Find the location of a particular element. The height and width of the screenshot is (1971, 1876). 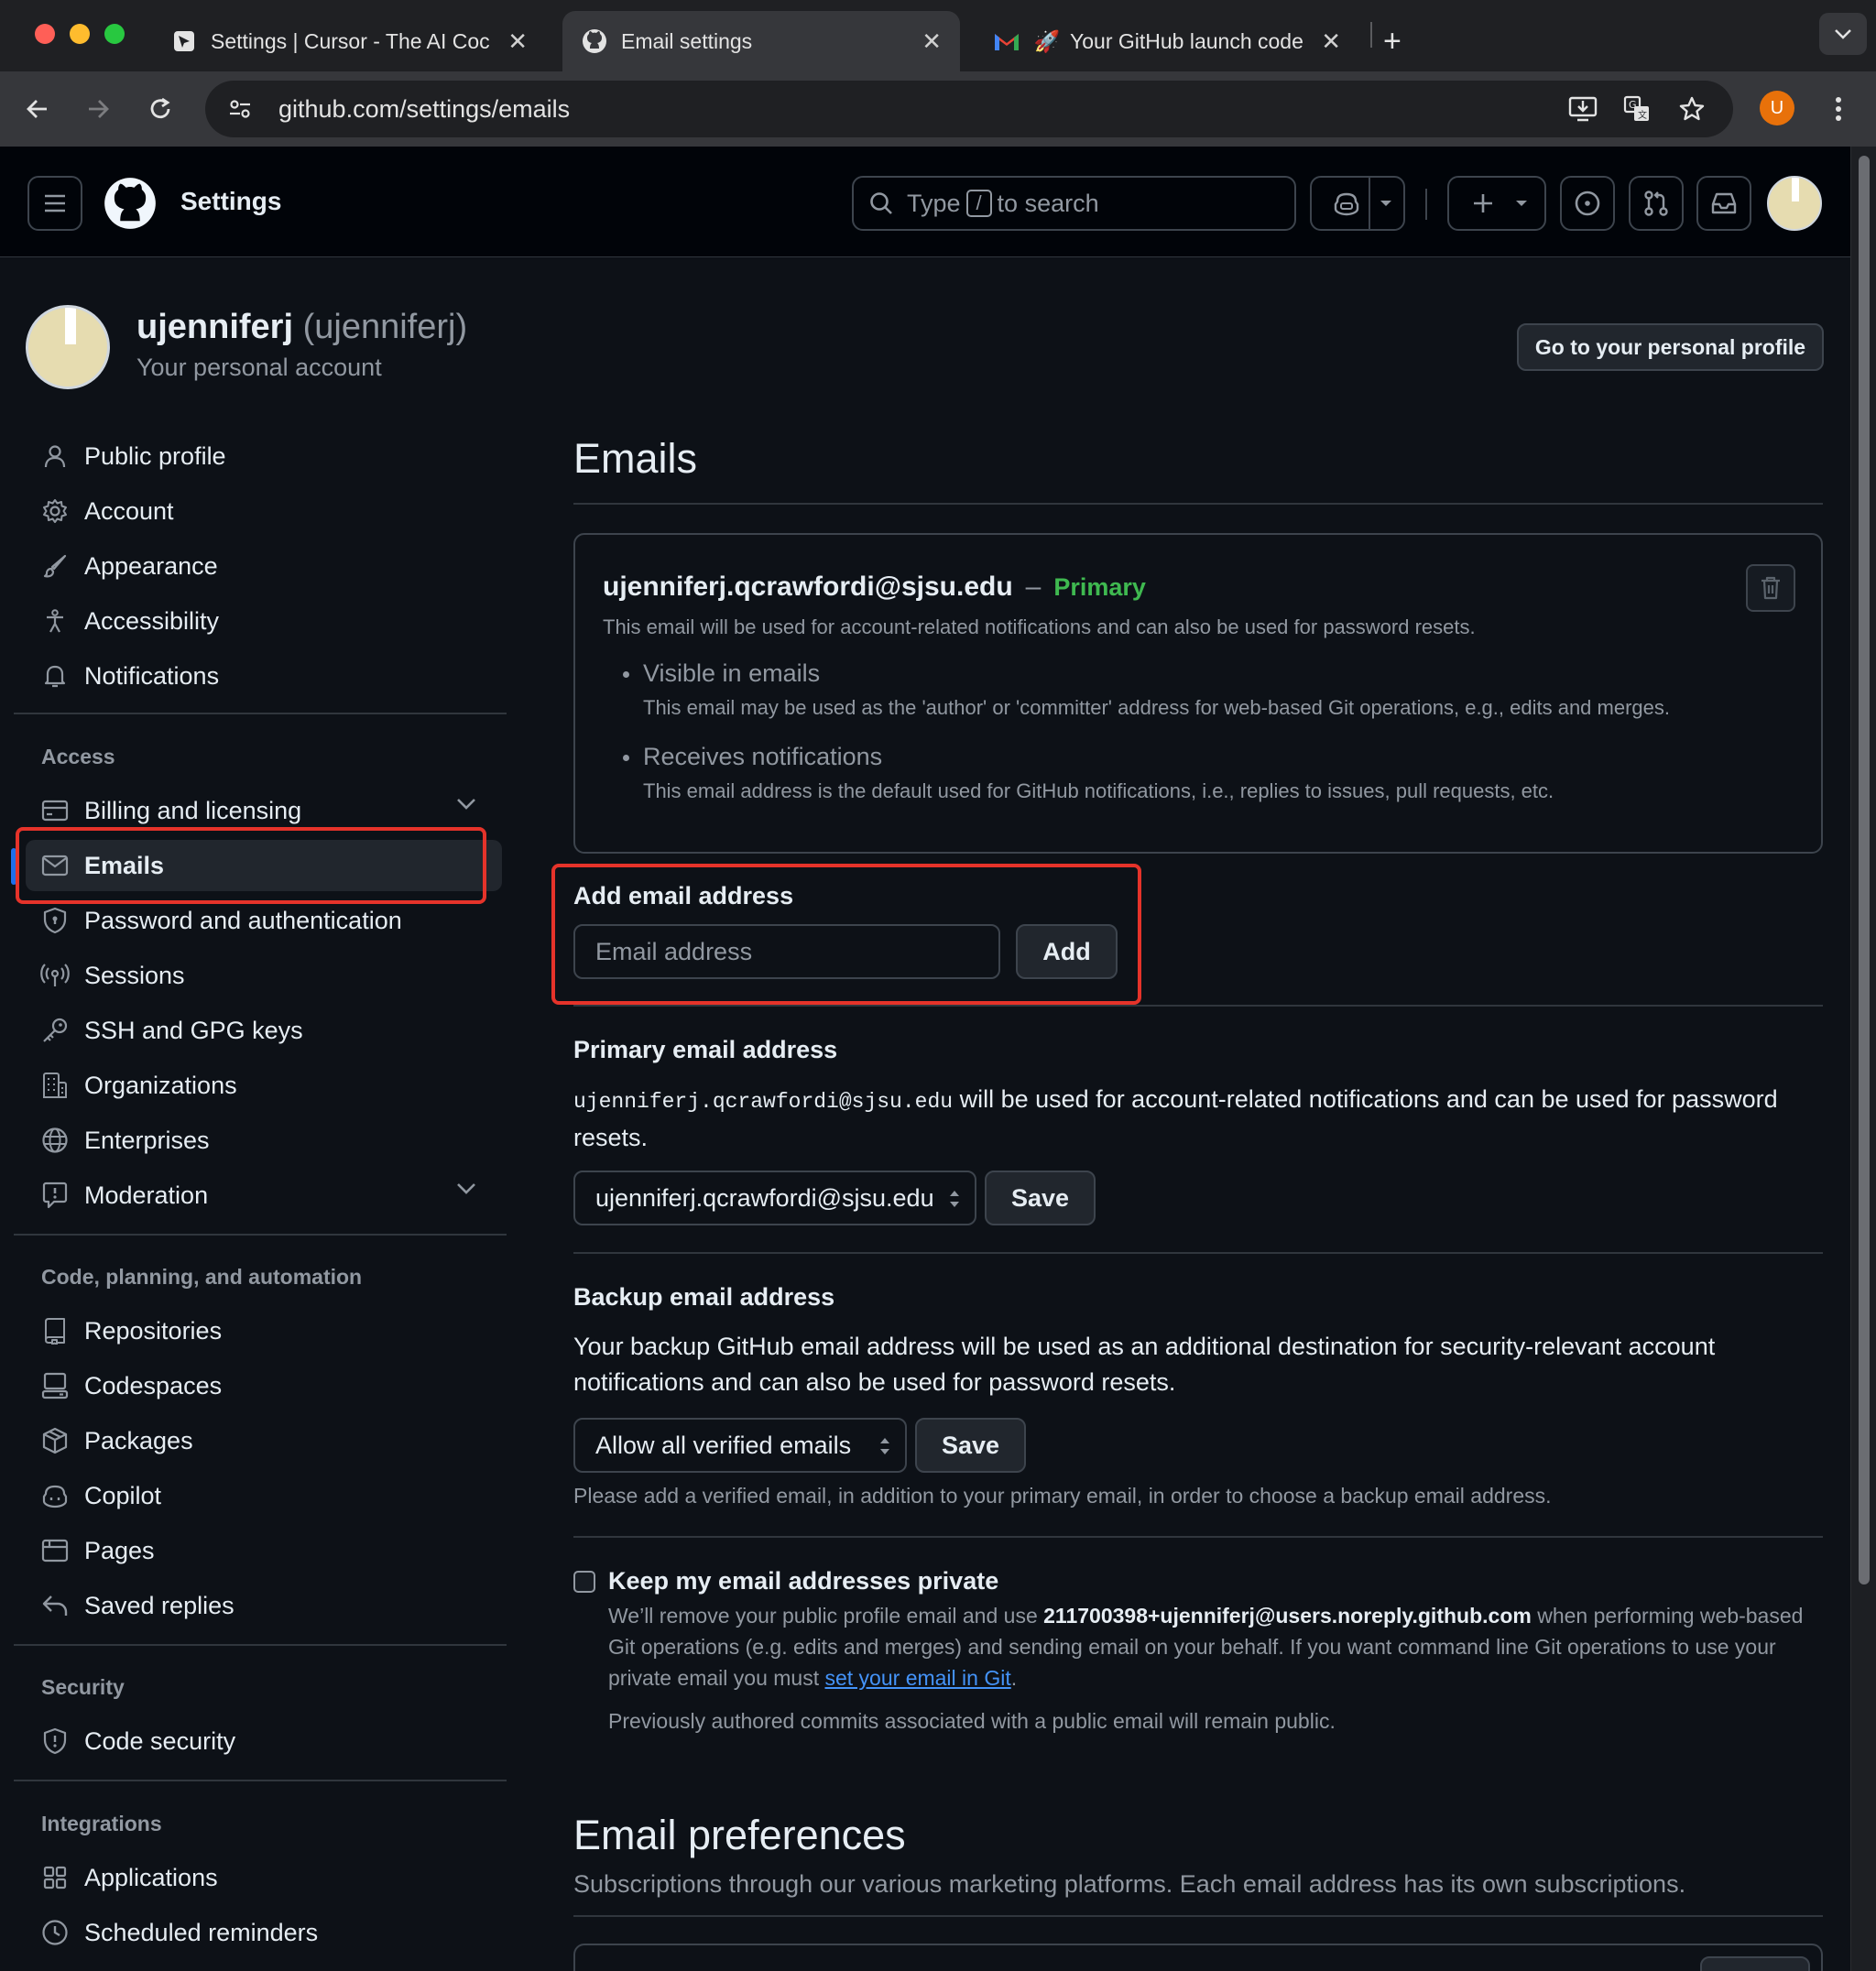

inbox-icon is located at coordinates (1724, 203).